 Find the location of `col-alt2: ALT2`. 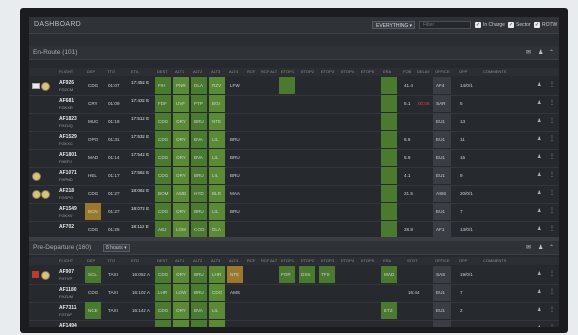

col-alt2: ALT2 is located at coordinates (197, 260).